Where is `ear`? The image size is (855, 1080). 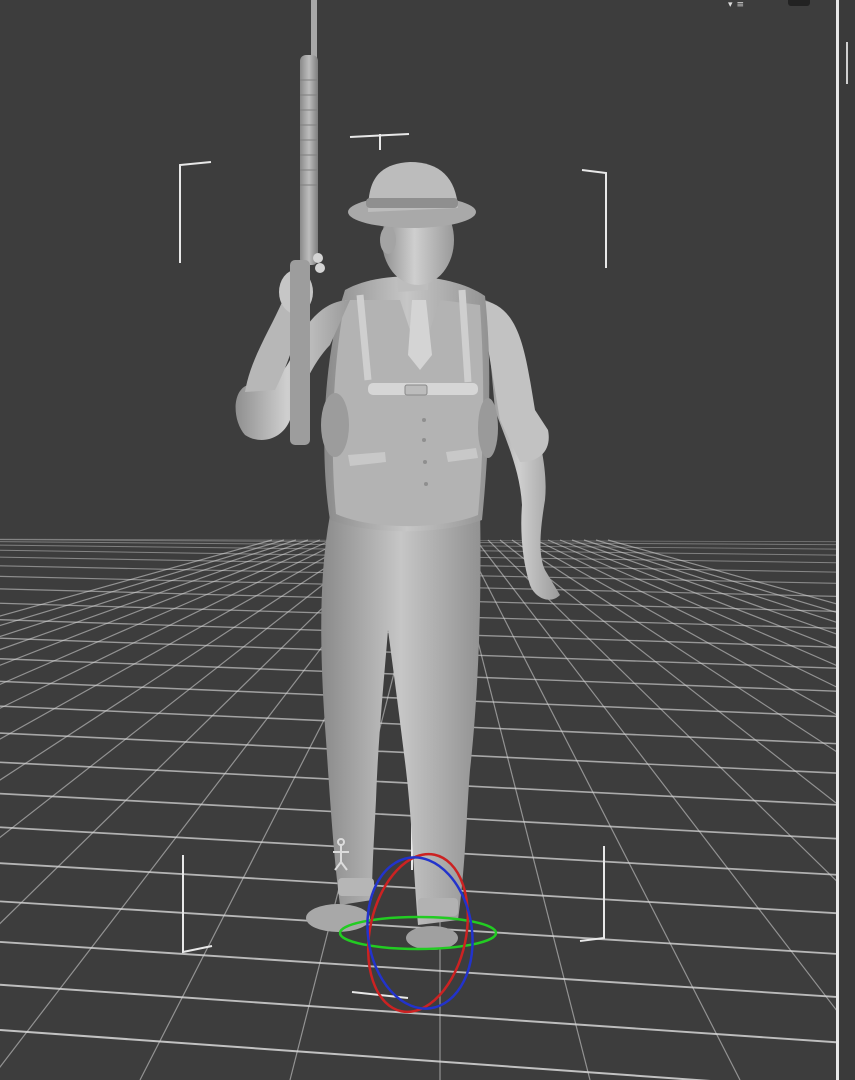 ear is located at coordinates (388, 240).